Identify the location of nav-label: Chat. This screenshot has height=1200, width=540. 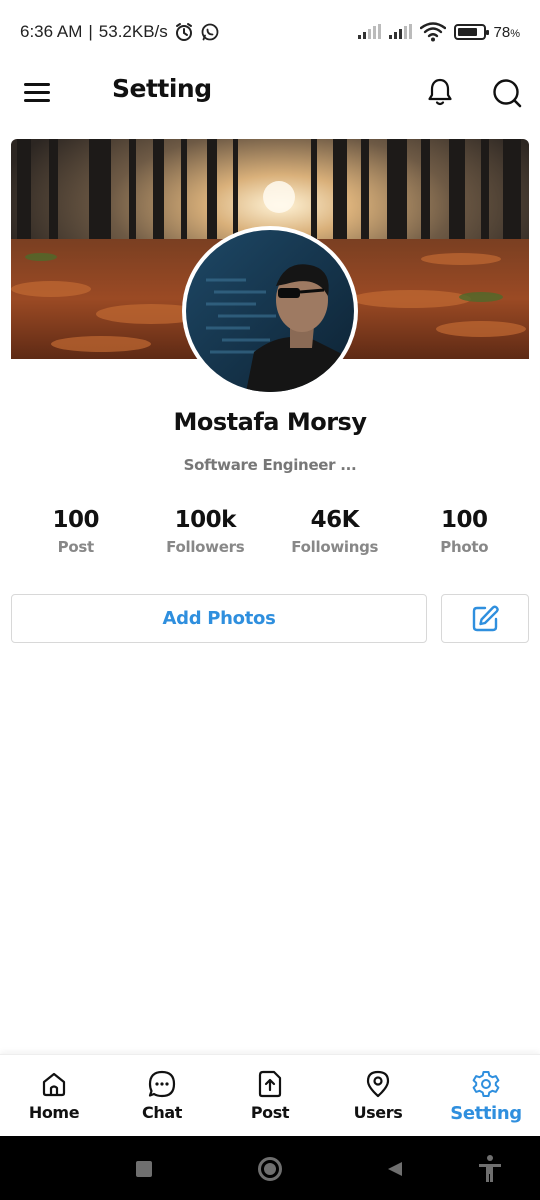
(162, 1112).